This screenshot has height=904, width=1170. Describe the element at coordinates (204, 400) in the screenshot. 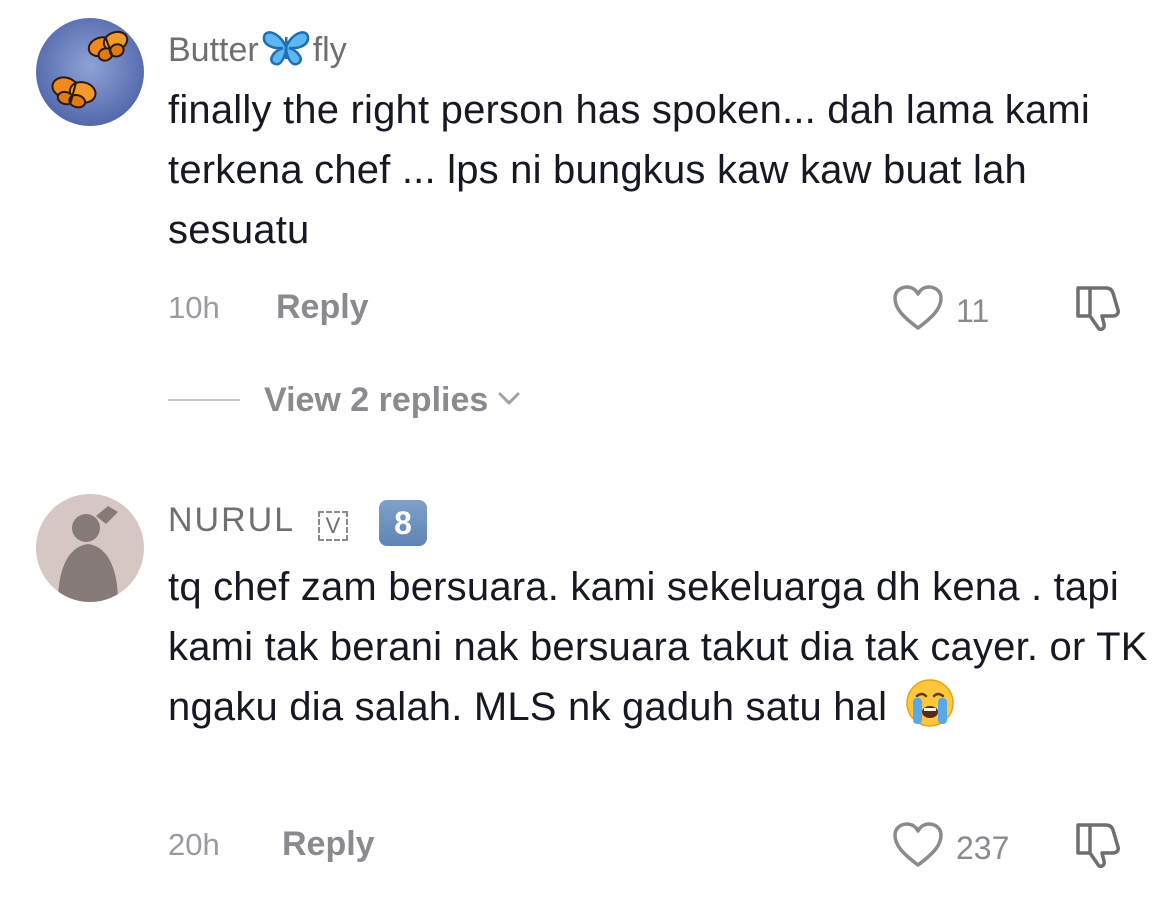

I see `divider-line` at that location.